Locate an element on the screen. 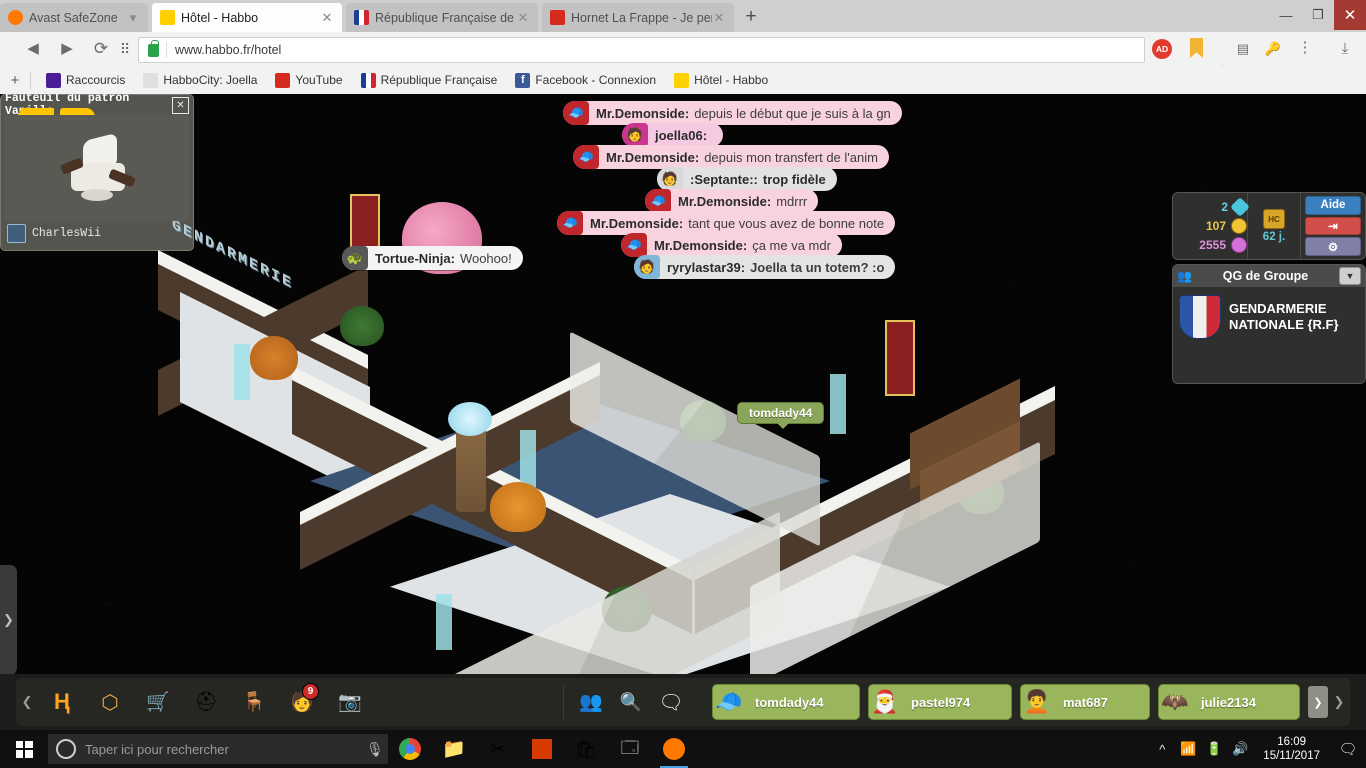 The image size is (1366, 768). download-icon: ⤓ is located at coordinates (1345, 49).